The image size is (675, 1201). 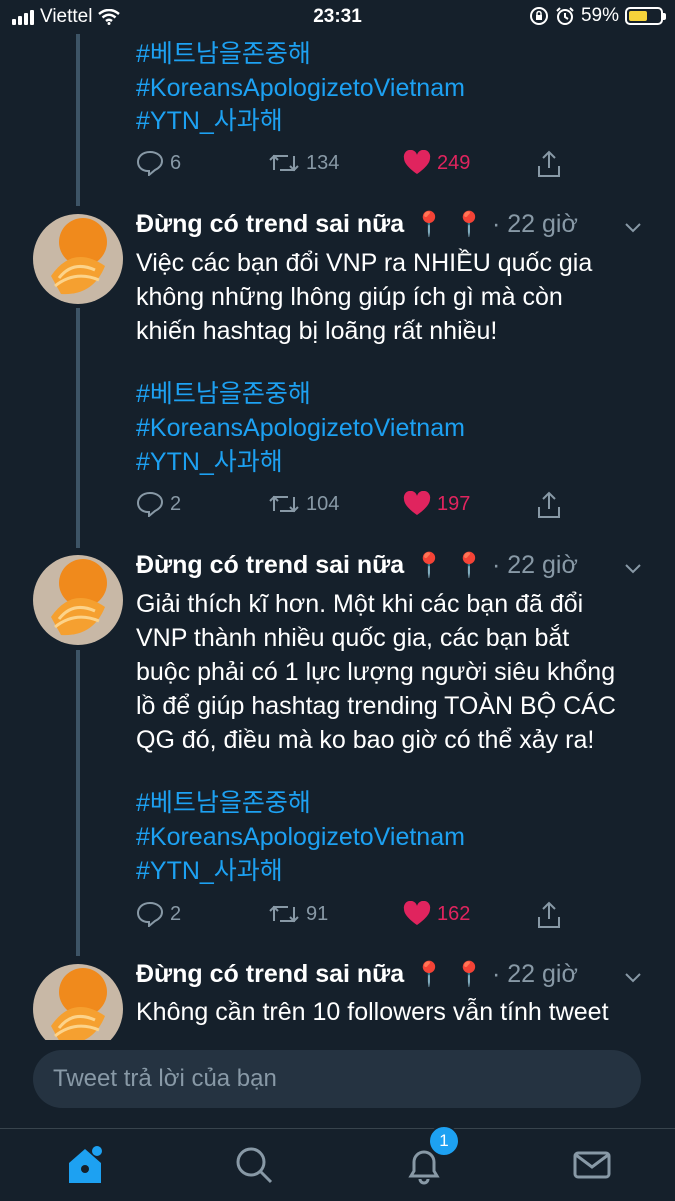 I want to click on reply-count: 6, so click(x=176, y=162).